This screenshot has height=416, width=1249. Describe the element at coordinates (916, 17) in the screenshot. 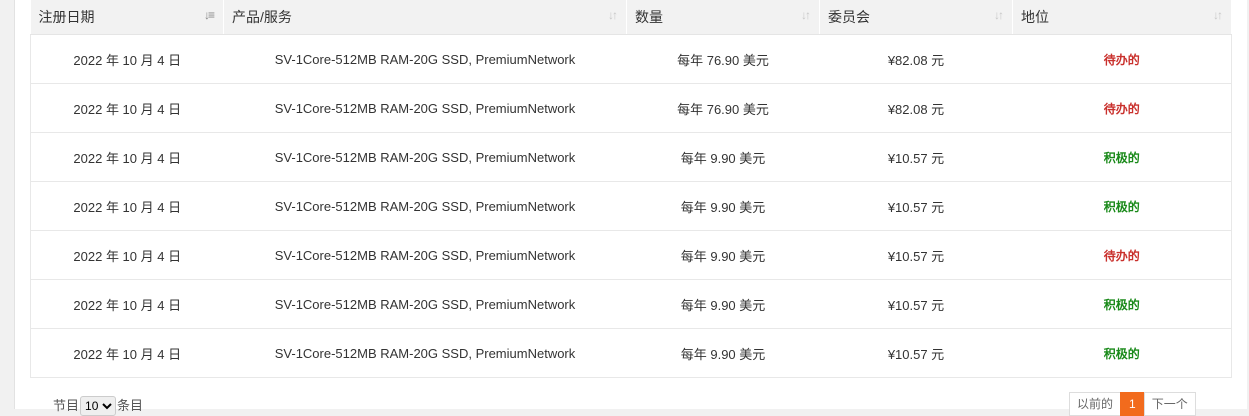

I see `column-header-commission: 委员会 ↓↑` at that location.